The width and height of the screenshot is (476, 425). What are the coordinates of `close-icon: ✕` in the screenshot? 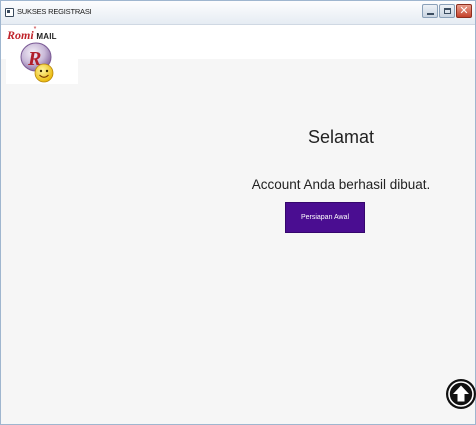 It's located at (464, 10).